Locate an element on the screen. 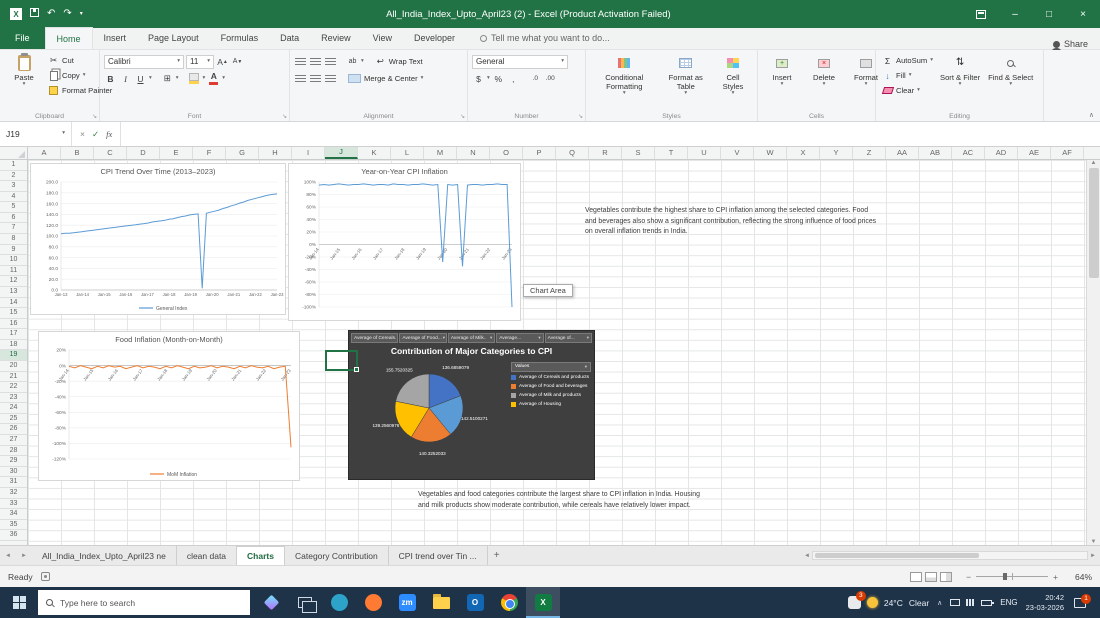 The width and height of the screenshot is (1100, 618). column-header-H: H is located at coordinates (275, 153).